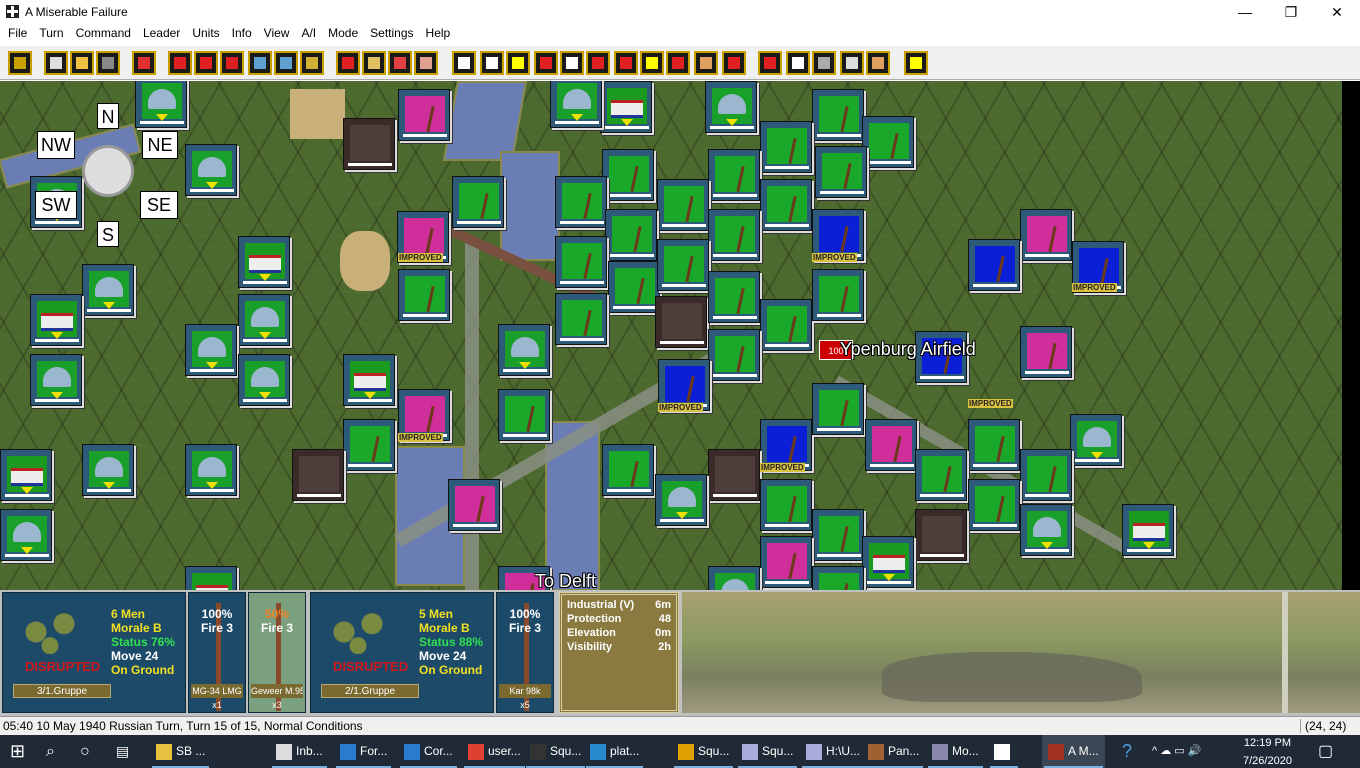  I want to click on close-button: ✕, so click(1337, 12).